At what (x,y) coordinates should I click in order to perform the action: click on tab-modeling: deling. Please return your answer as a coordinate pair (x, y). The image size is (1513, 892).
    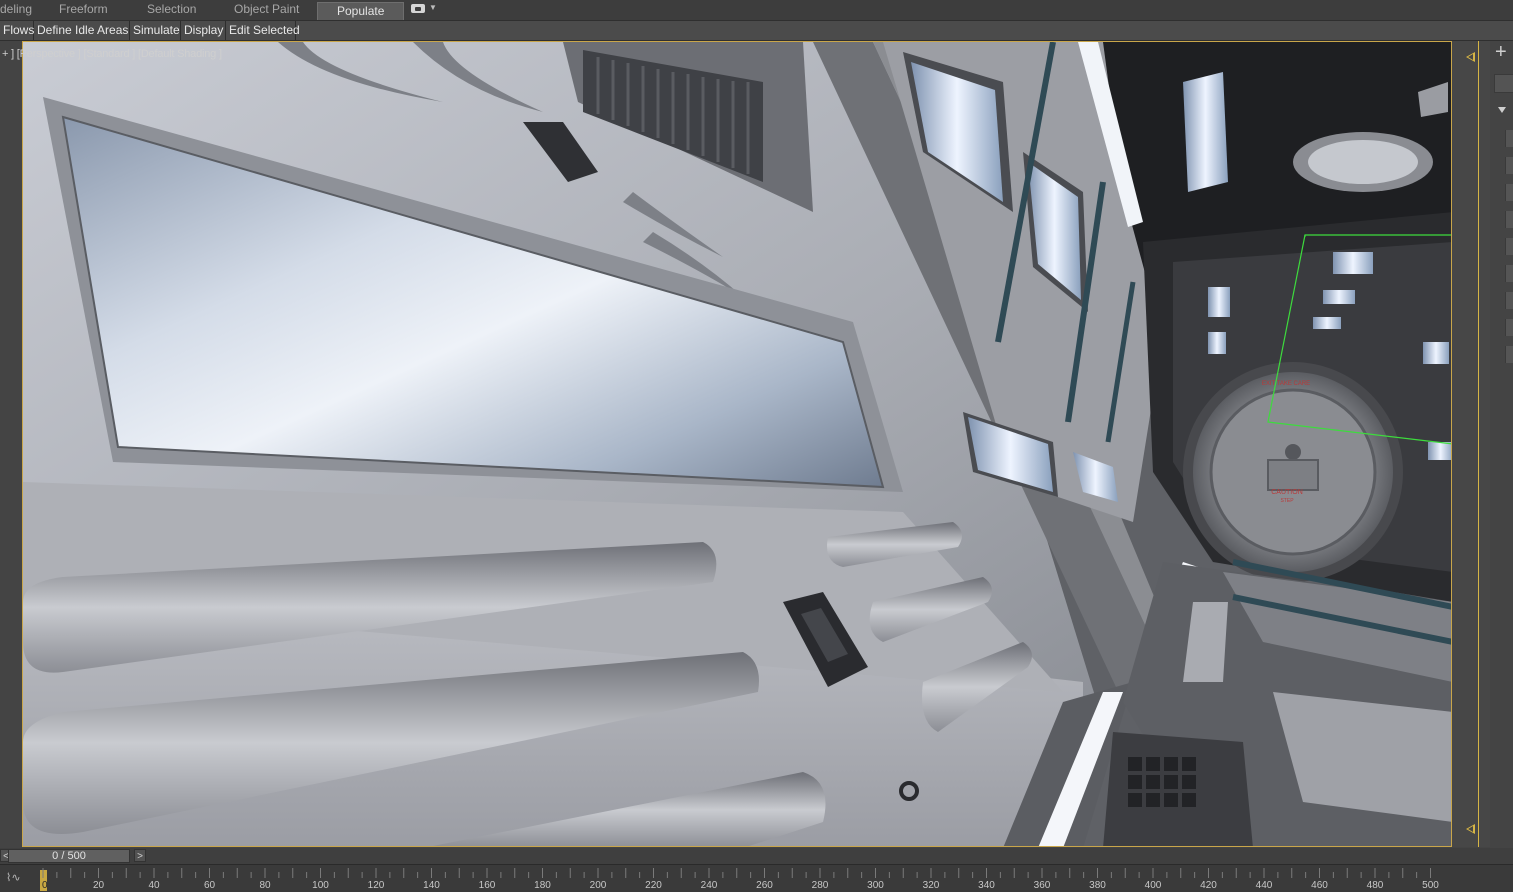
    Looking at the image, I should click on (16, 9).